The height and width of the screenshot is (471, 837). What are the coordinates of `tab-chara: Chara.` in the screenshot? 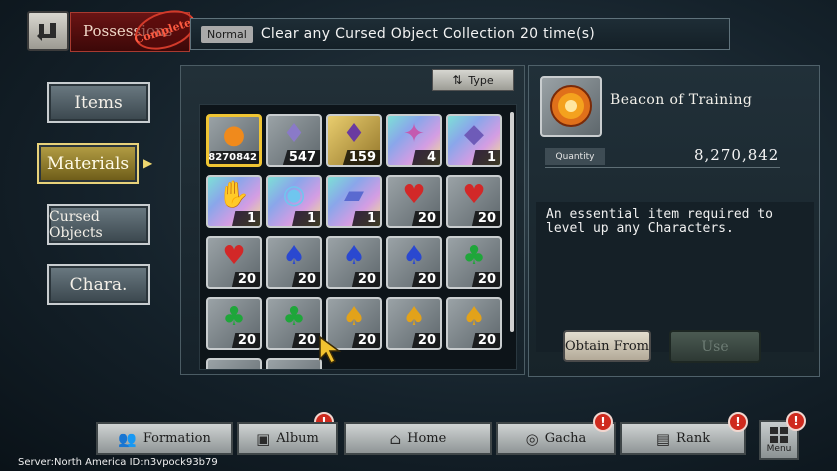 It's located at (98, 284).